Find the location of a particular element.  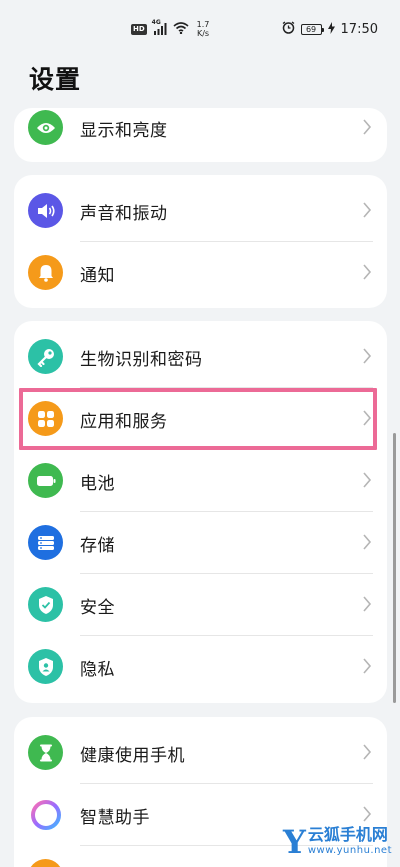

status-right: 69 17:50 is located at coordinates (330, 29).